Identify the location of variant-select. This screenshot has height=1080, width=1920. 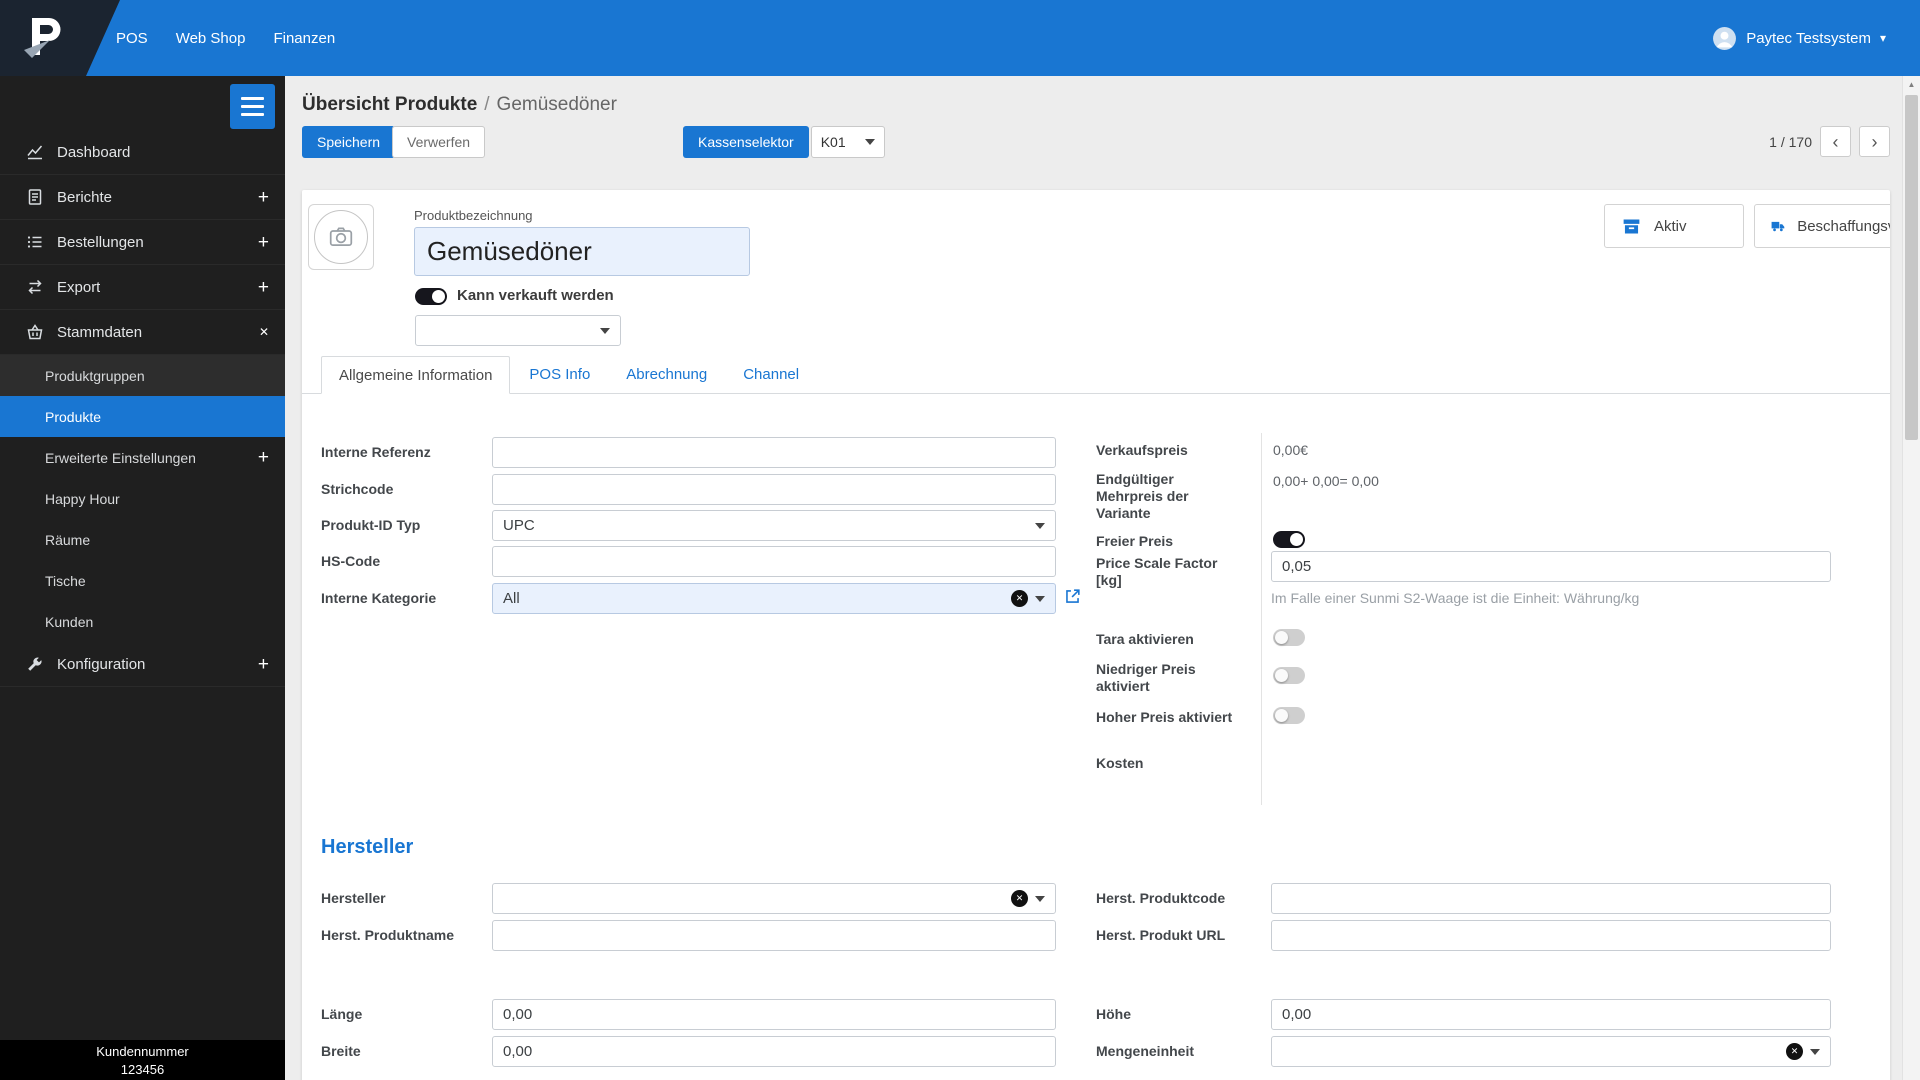
(518, 330).